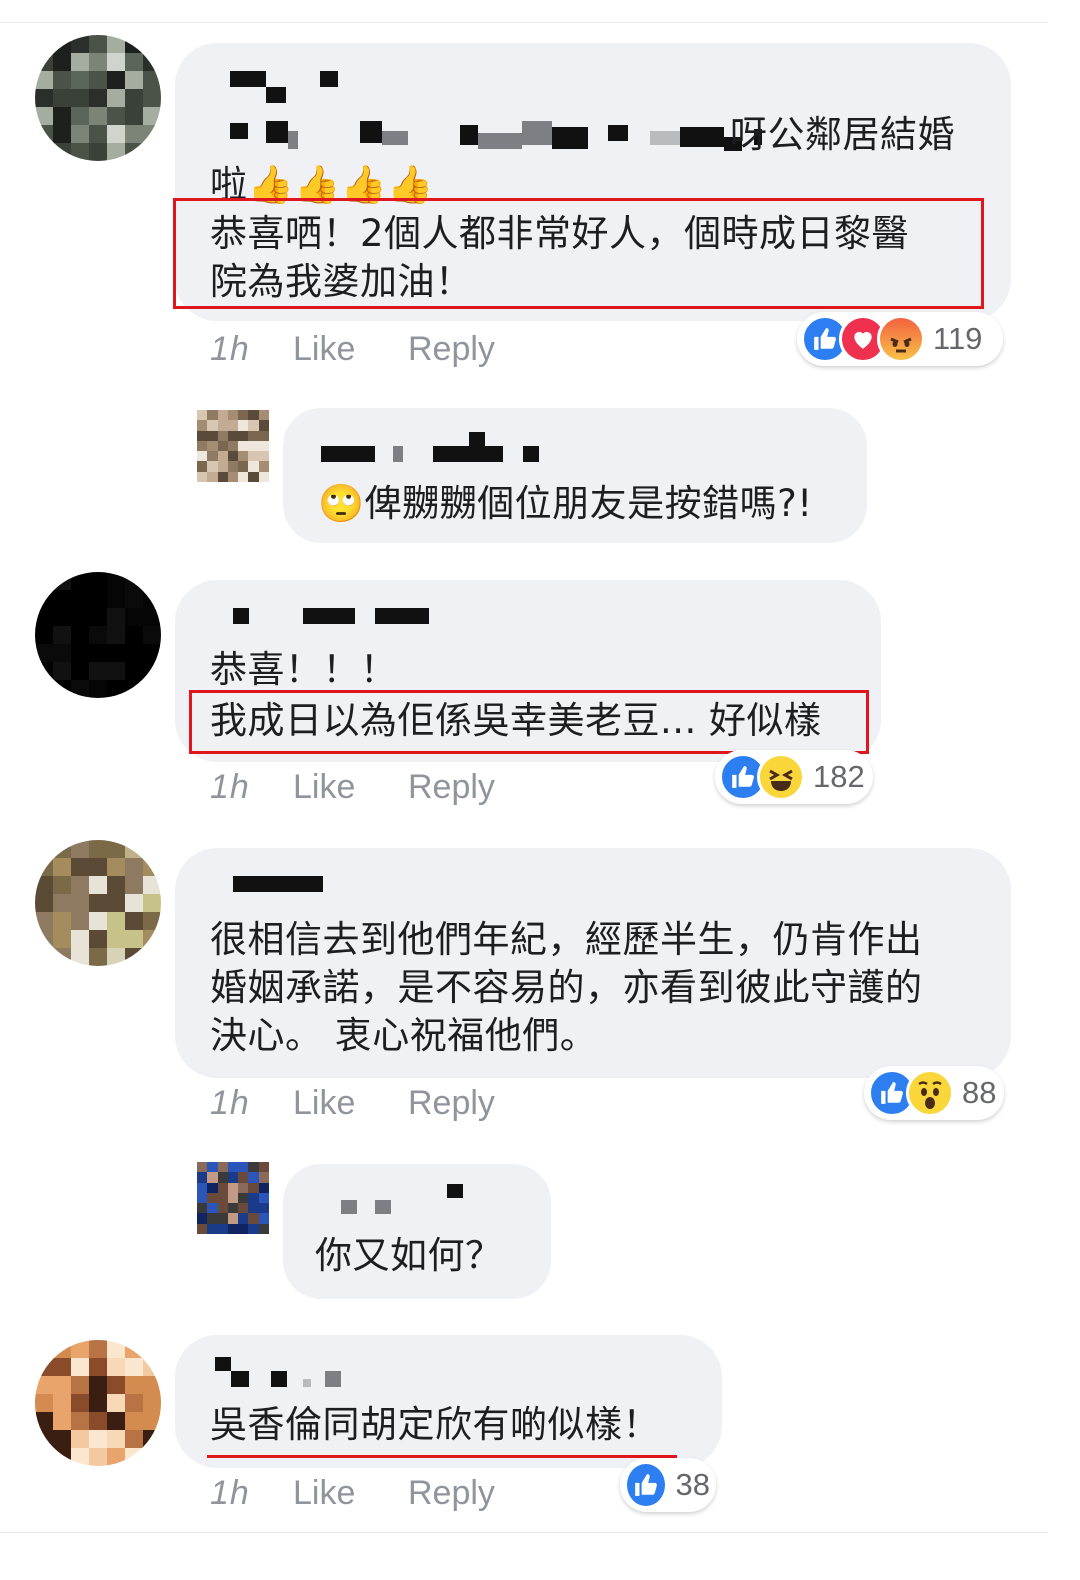 This screenshot has height=1580, width=1080. I want to click on reaction-count: 38, so click(692, 1484).